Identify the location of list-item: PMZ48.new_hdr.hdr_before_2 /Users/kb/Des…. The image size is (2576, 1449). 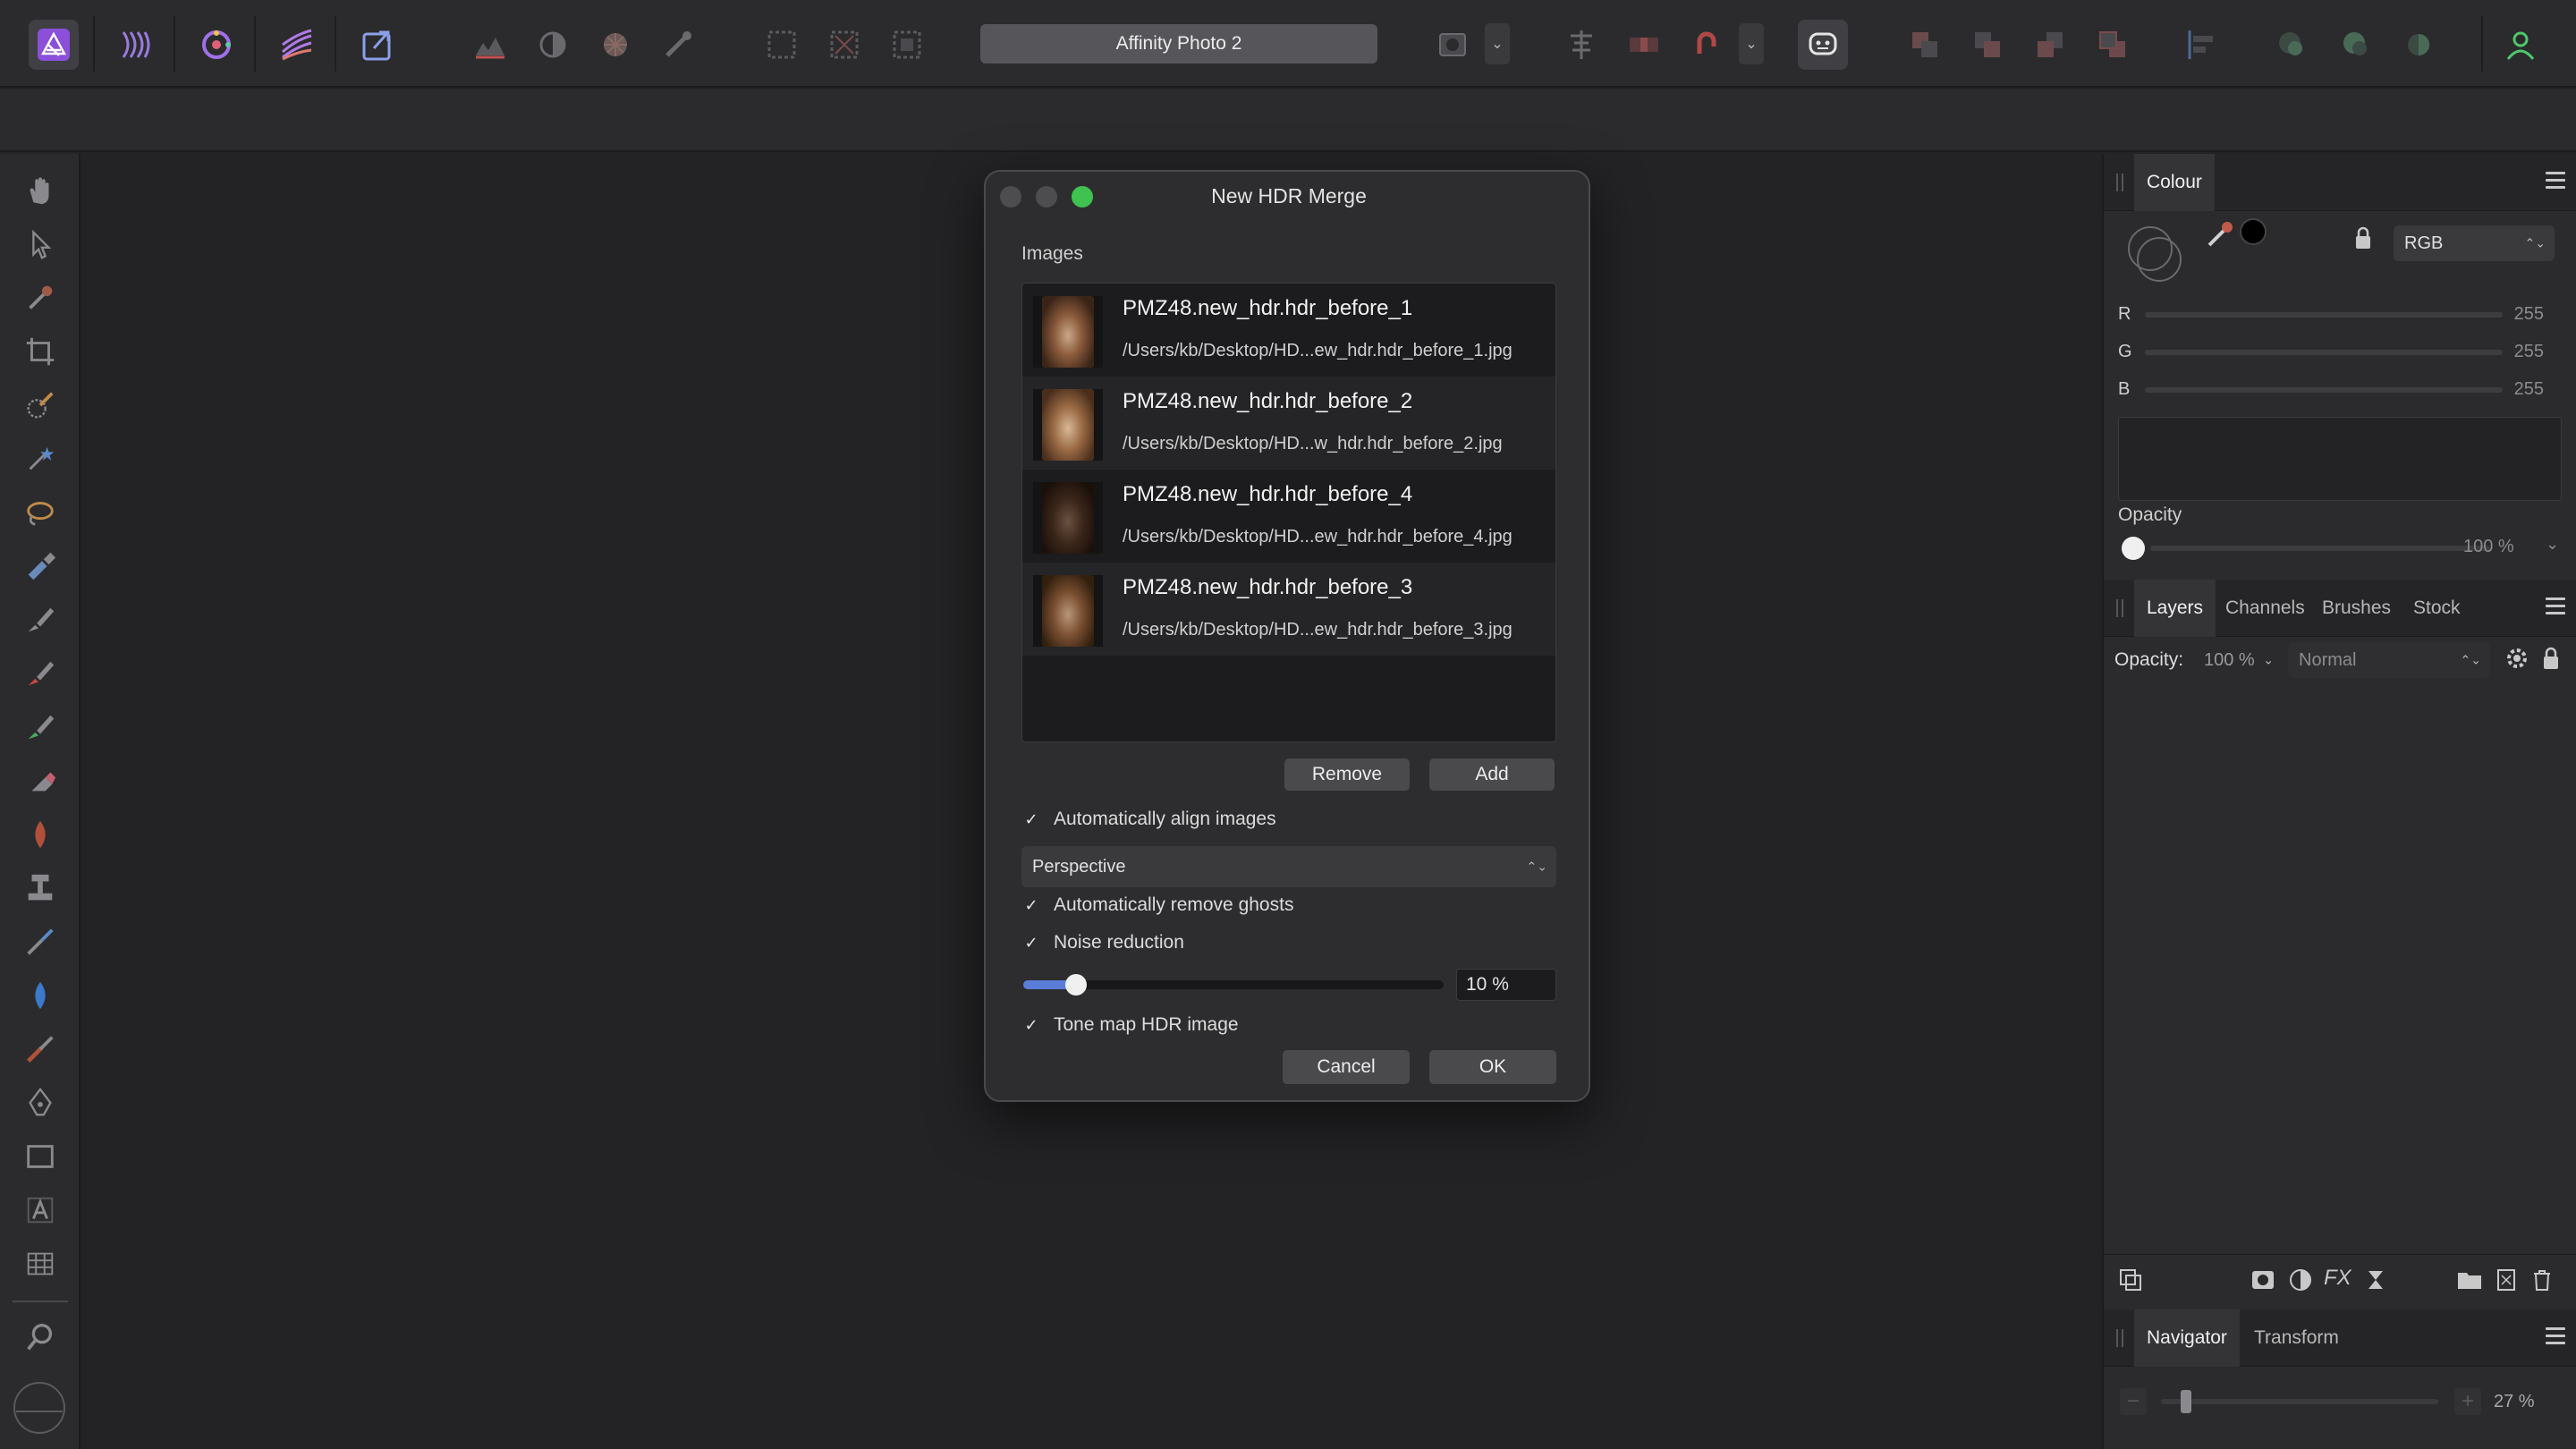
(1288, 423).